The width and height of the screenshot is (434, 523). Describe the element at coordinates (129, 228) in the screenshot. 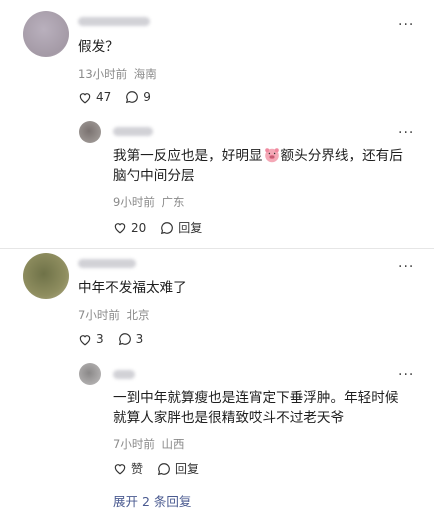

I see `like-button: 20` at that location.